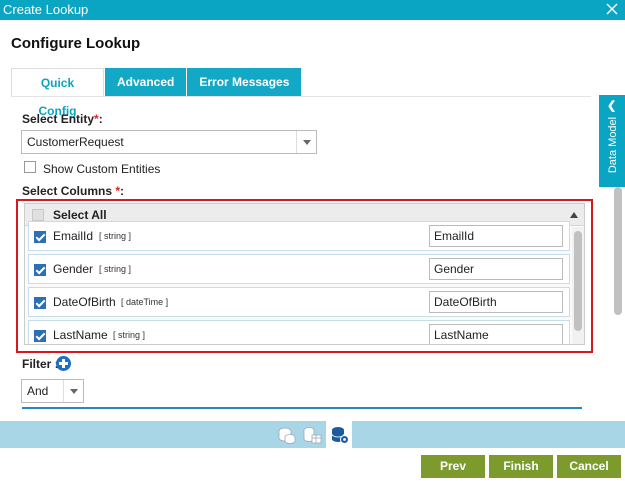 The height and width of the screenshot is (481, 625). Describe the element at coordinates (67, 191) in the screenshot. I see `select-columns-label-text: Select Columns` at that location.